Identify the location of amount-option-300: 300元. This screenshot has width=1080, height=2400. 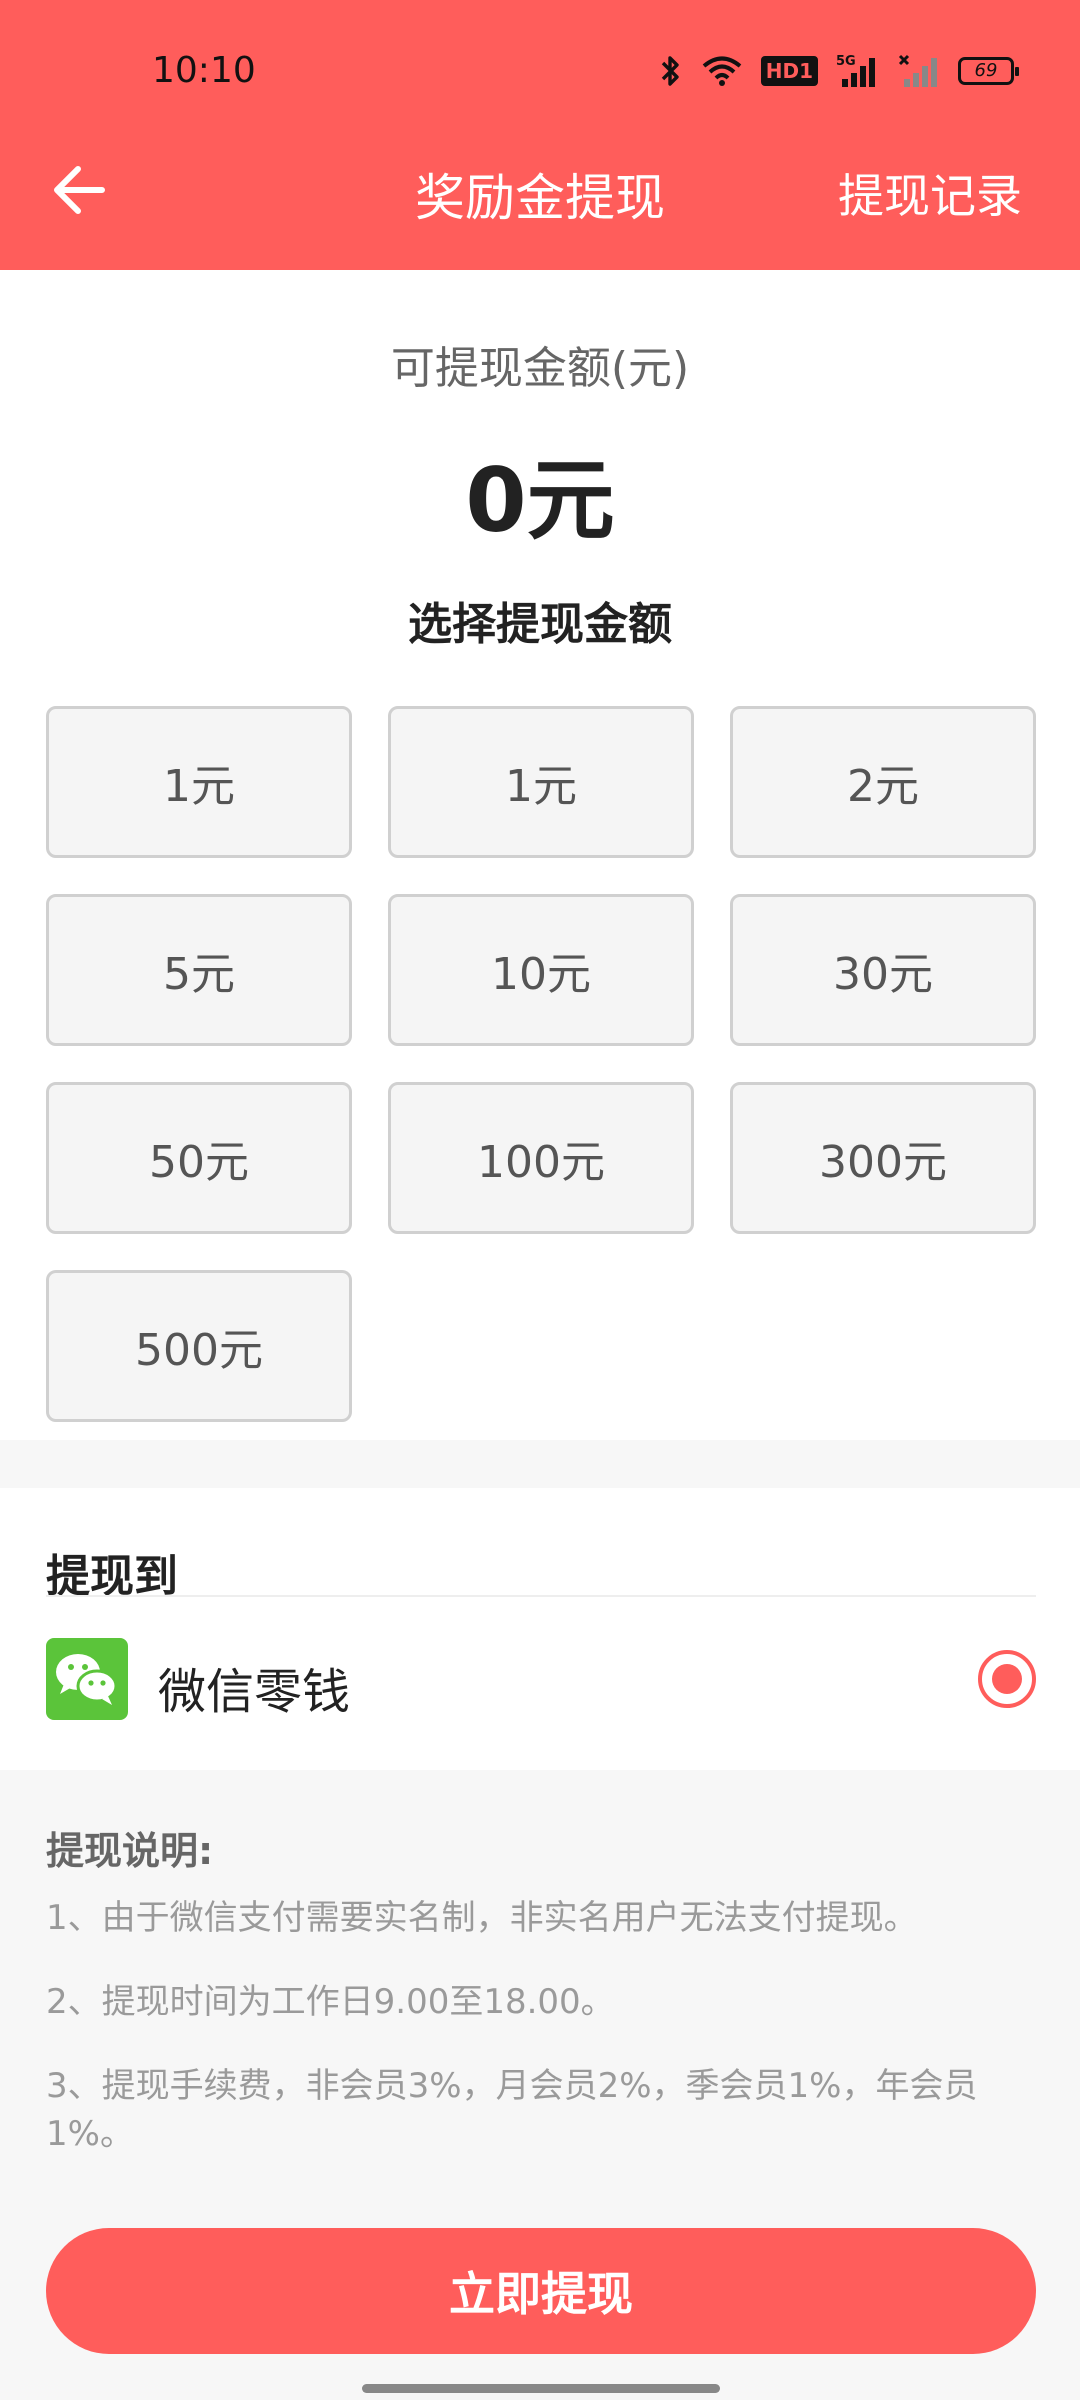
(883, 1158).